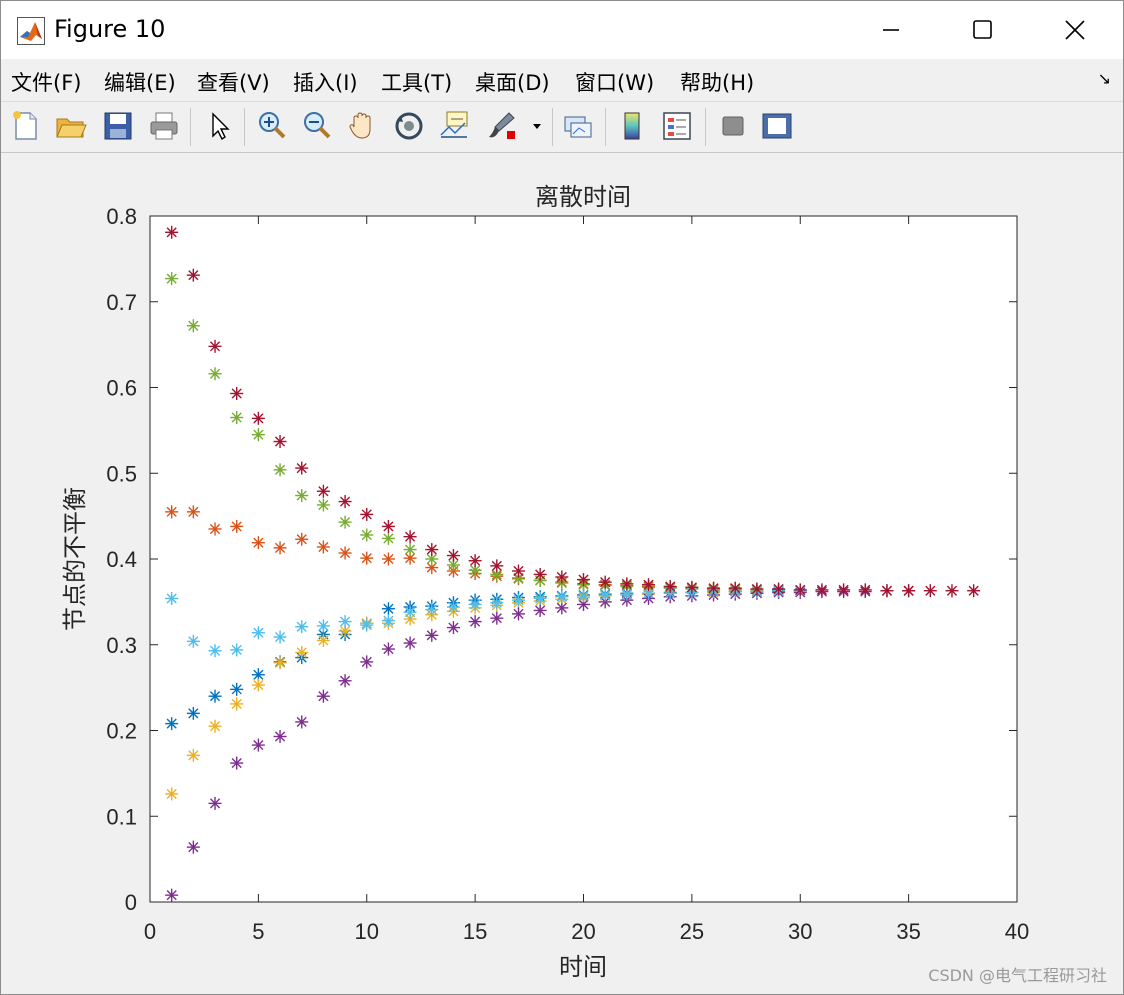 The width and height of the screenshot is (1124, 995). What do you see at coordinates (233, 82) in the screenshot?
I see `menu-view: 查看(V)` at bounding box center [233, 82].